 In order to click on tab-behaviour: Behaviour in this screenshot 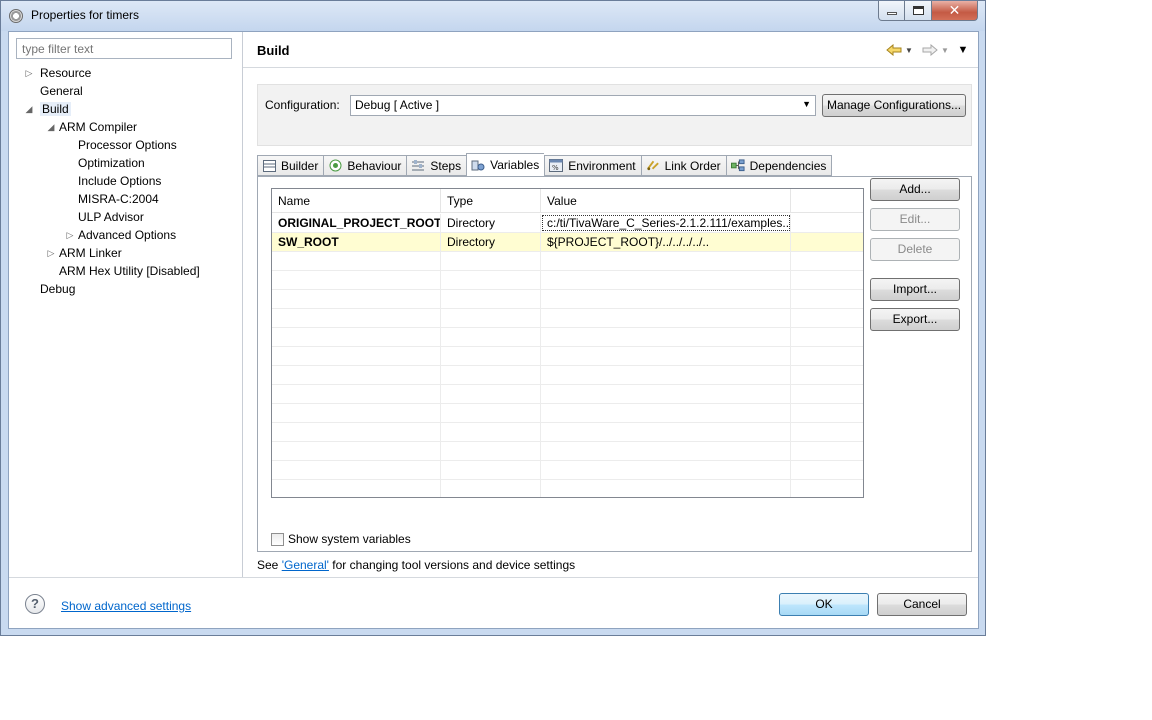, I will do `click(365, 165)`.